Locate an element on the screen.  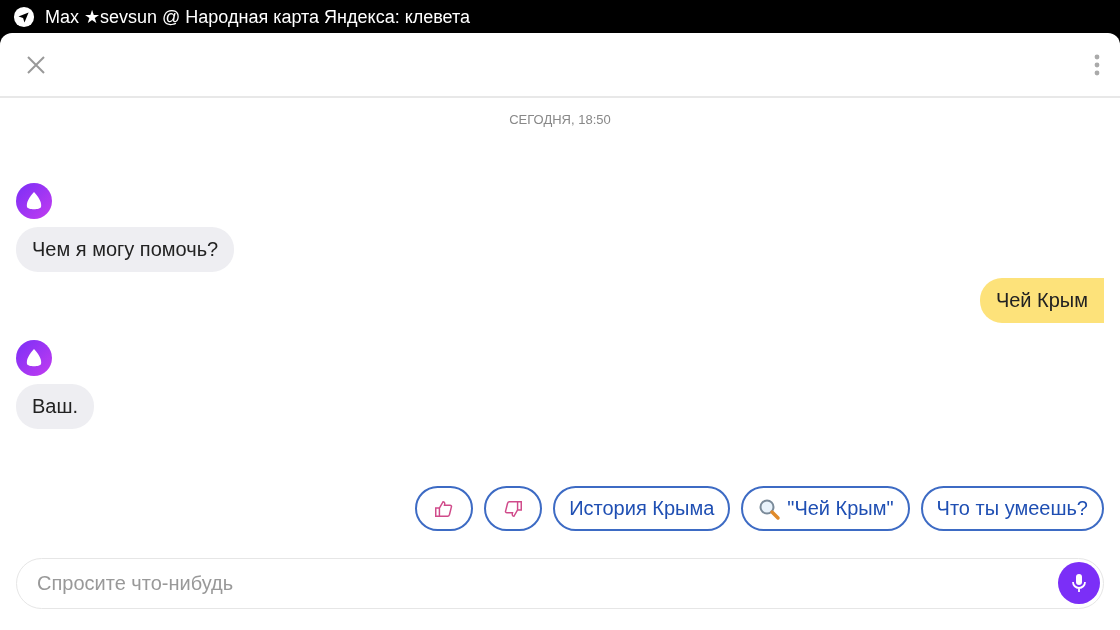
suggestion-chip: История Крыма is located at coordinates (642, 508).